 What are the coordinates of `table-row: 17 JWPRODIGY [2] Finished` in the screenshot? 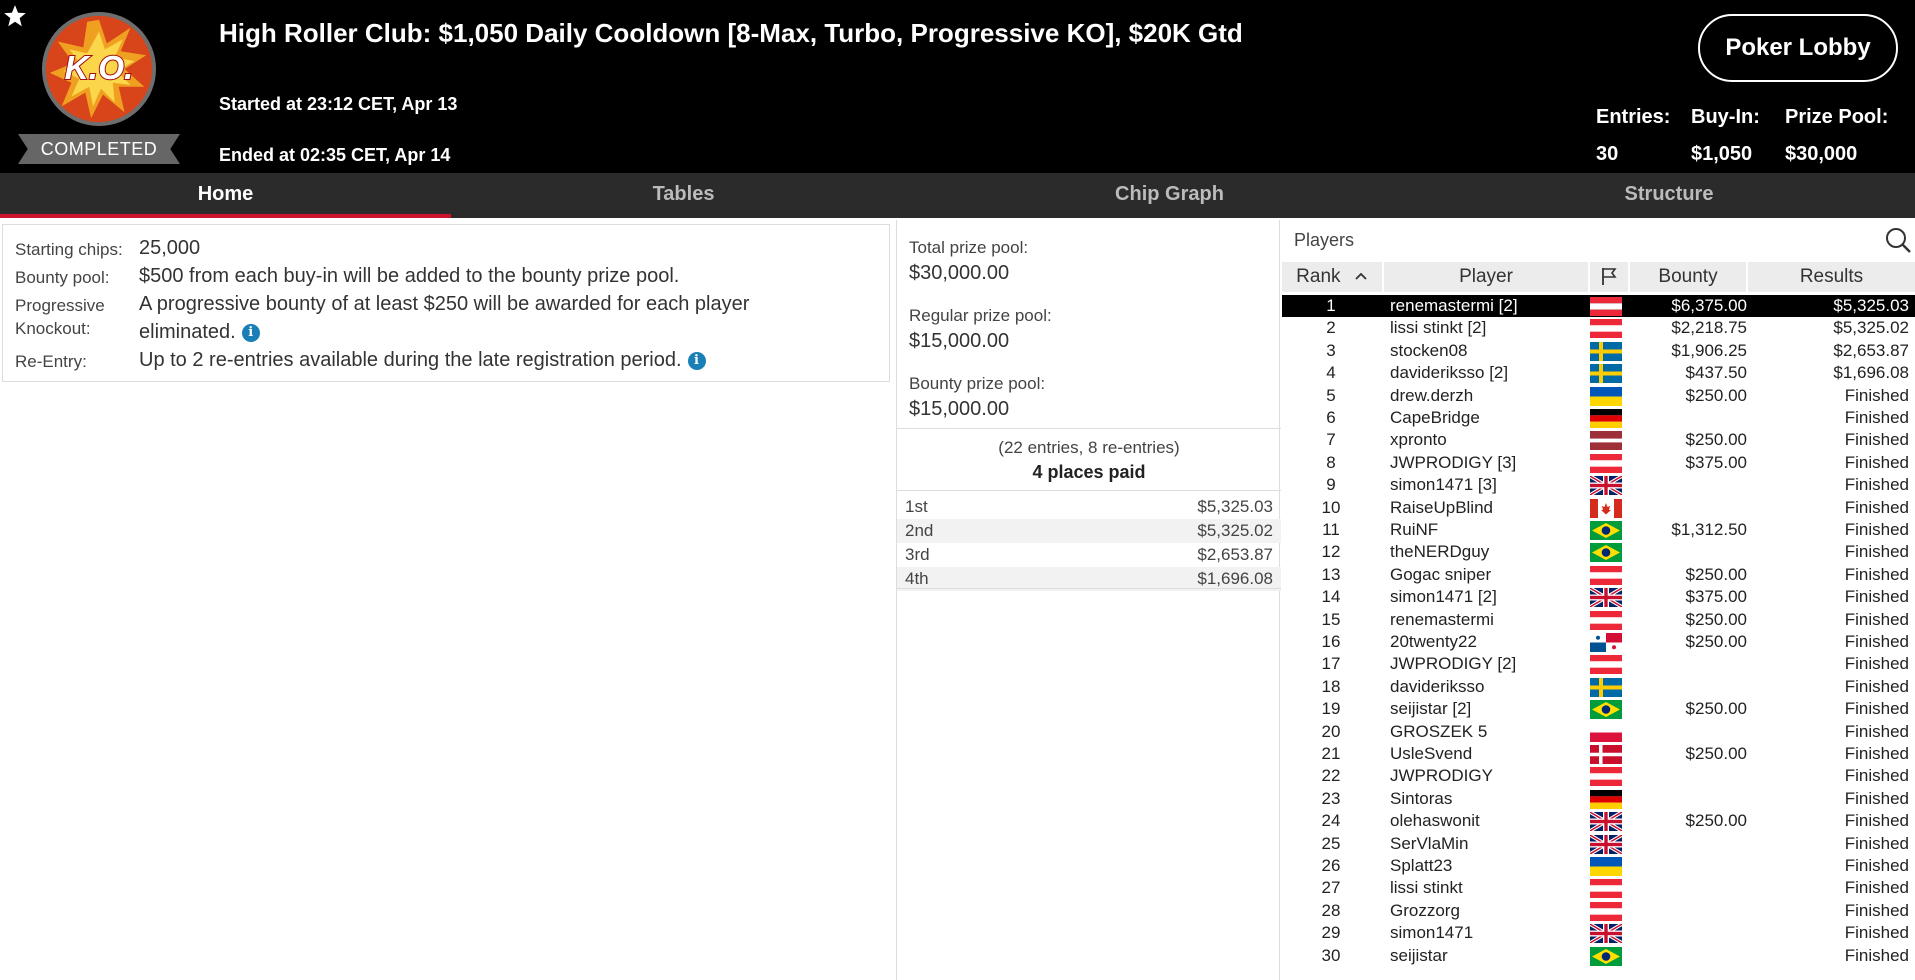 It's located at (1598, 664).